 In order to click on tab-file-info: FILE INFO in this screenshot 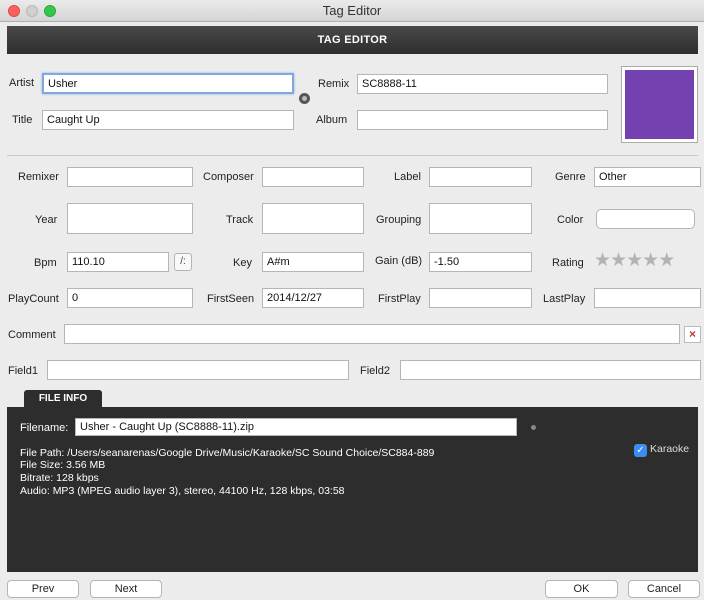, I will do `click(63, 399)`.